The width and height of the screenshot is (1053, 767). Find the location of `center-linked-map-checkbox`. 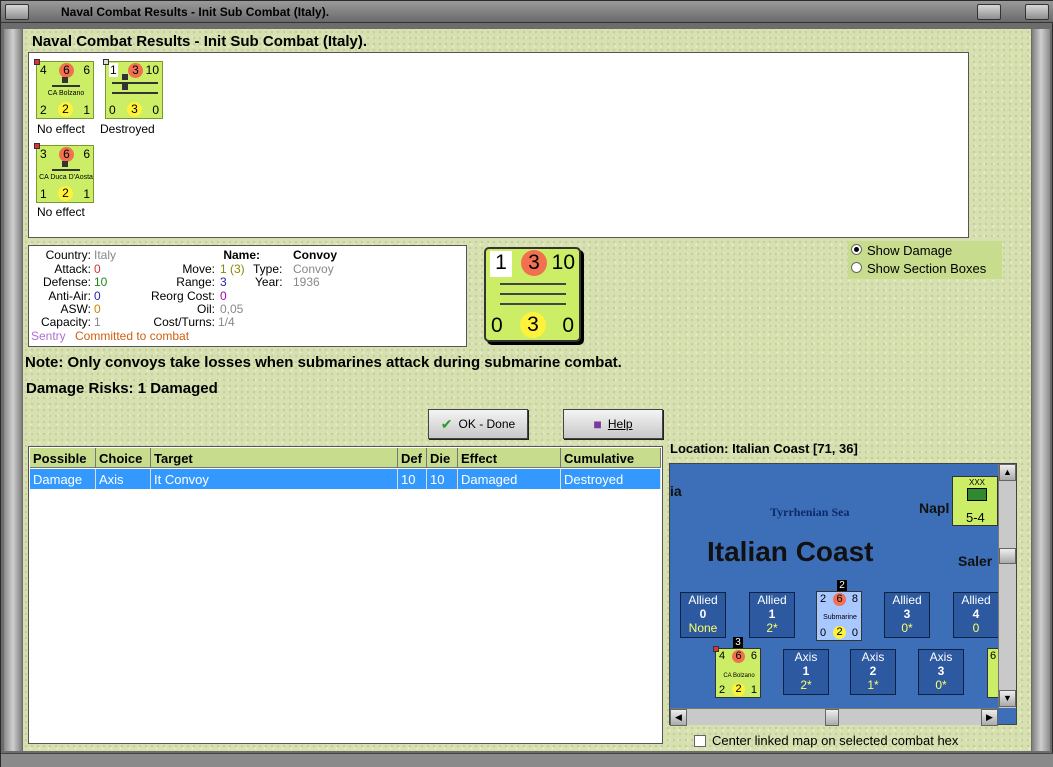

center-linked-map-checkbox is located at coordinates (700, 741).